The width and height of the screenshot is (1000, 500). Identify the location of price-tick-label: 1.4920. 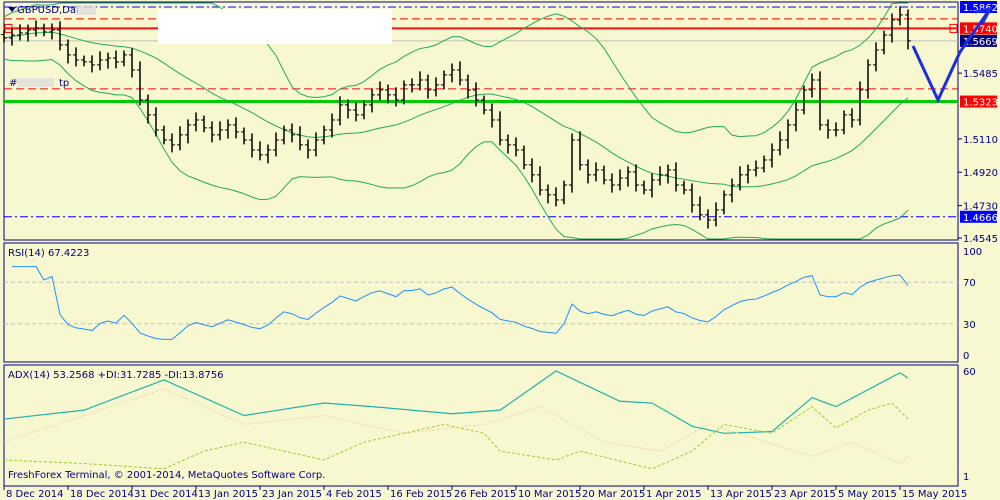
(980, 173).